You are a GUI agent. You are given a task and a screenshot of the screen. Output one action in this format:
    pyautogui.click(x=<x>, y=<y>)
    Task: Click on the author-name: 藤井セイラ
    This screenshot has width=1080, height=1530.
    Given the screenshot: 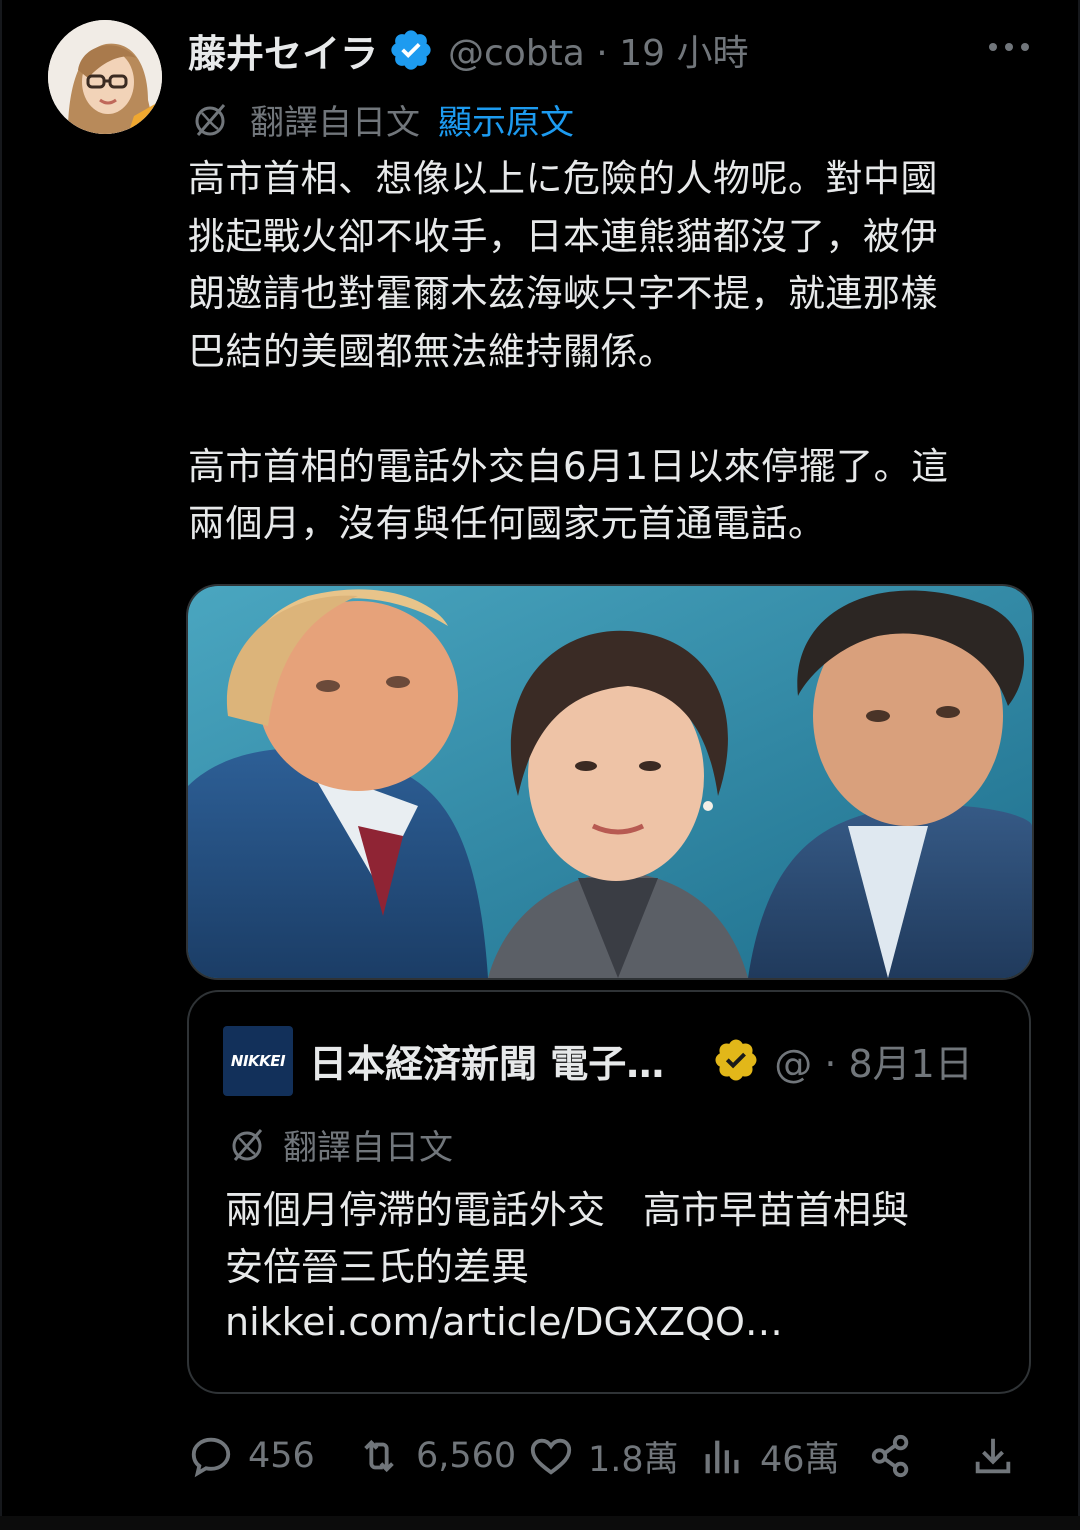 What is the action you would take?
    pyautogui.click(x=283, y=50)
    